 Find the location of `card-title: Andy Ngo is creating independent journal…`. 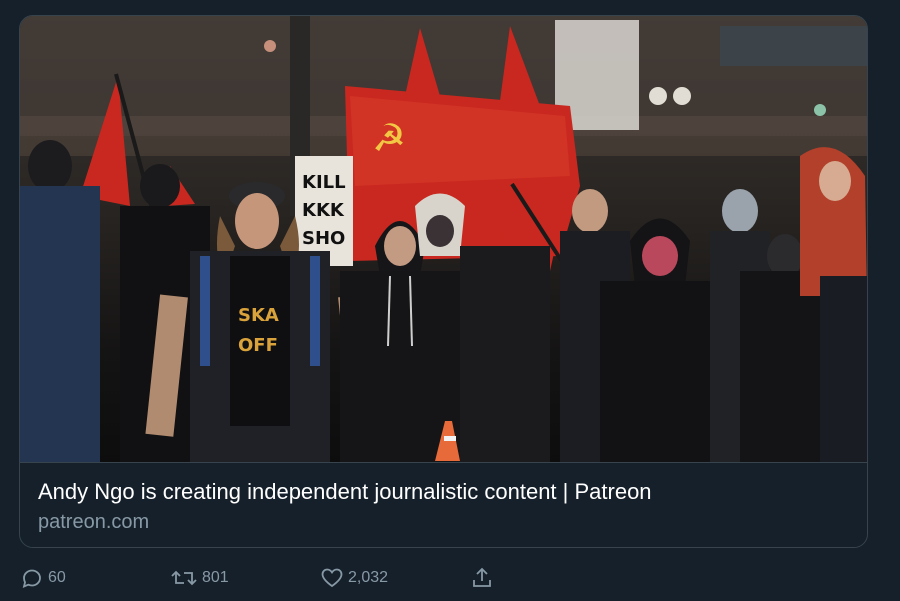

card-title: Andy Ngo is creating independent journal… is located at coordinates (345, 492).